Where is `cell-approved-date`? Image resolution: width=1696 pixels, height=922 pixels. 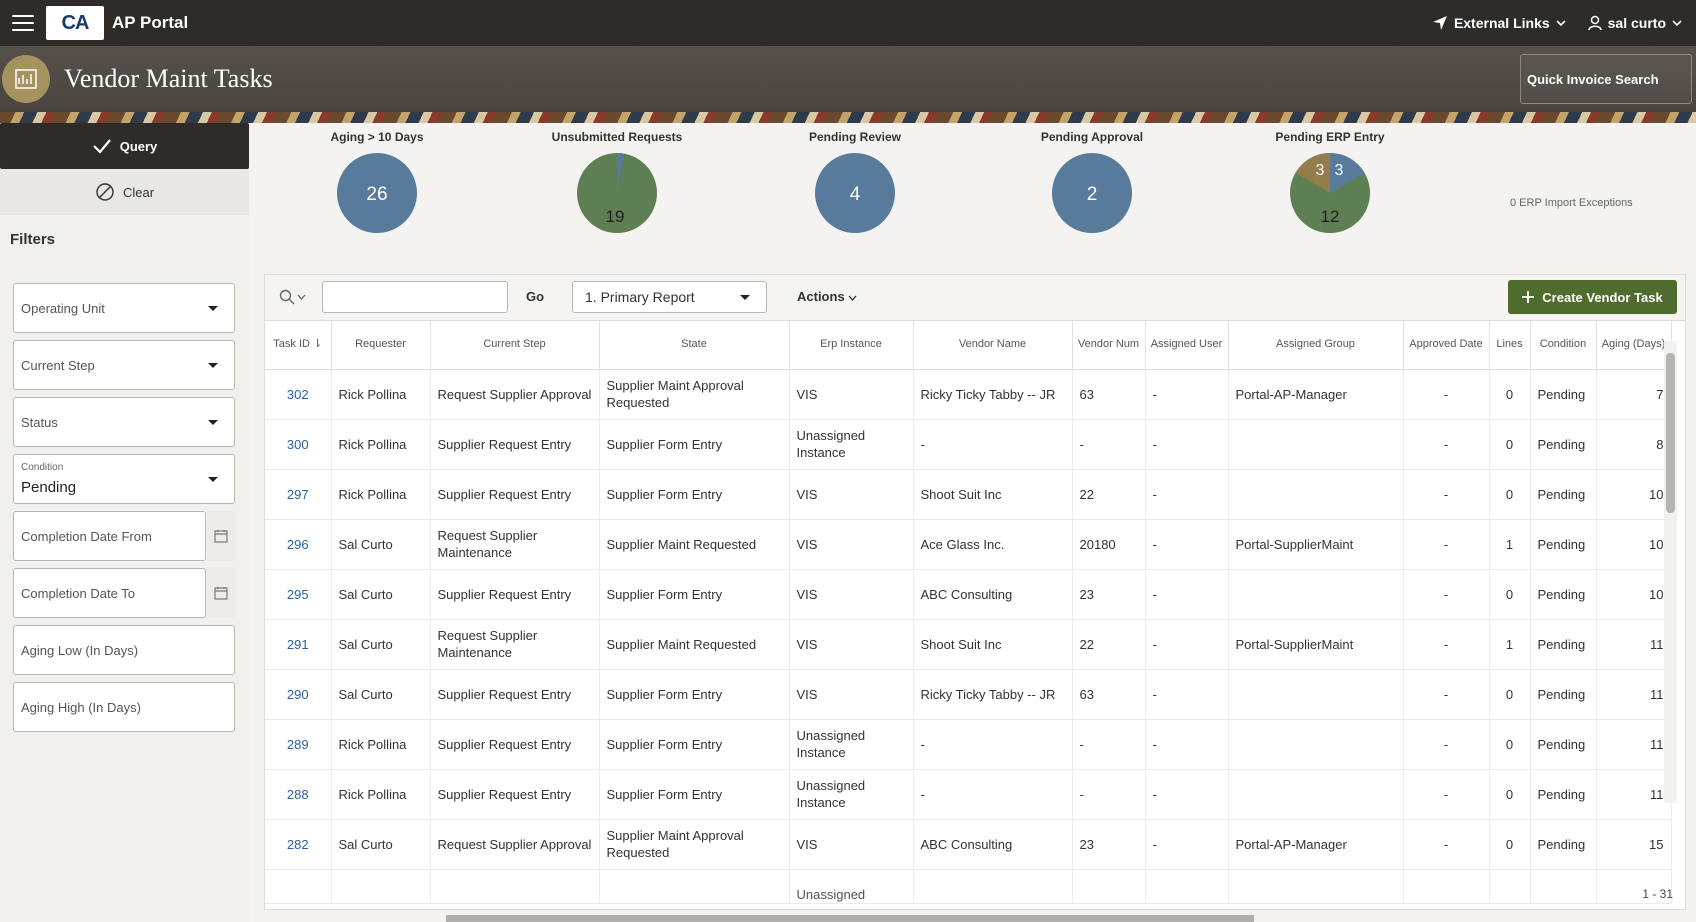
cell-approved-date is located at coordinates (1446, 886).